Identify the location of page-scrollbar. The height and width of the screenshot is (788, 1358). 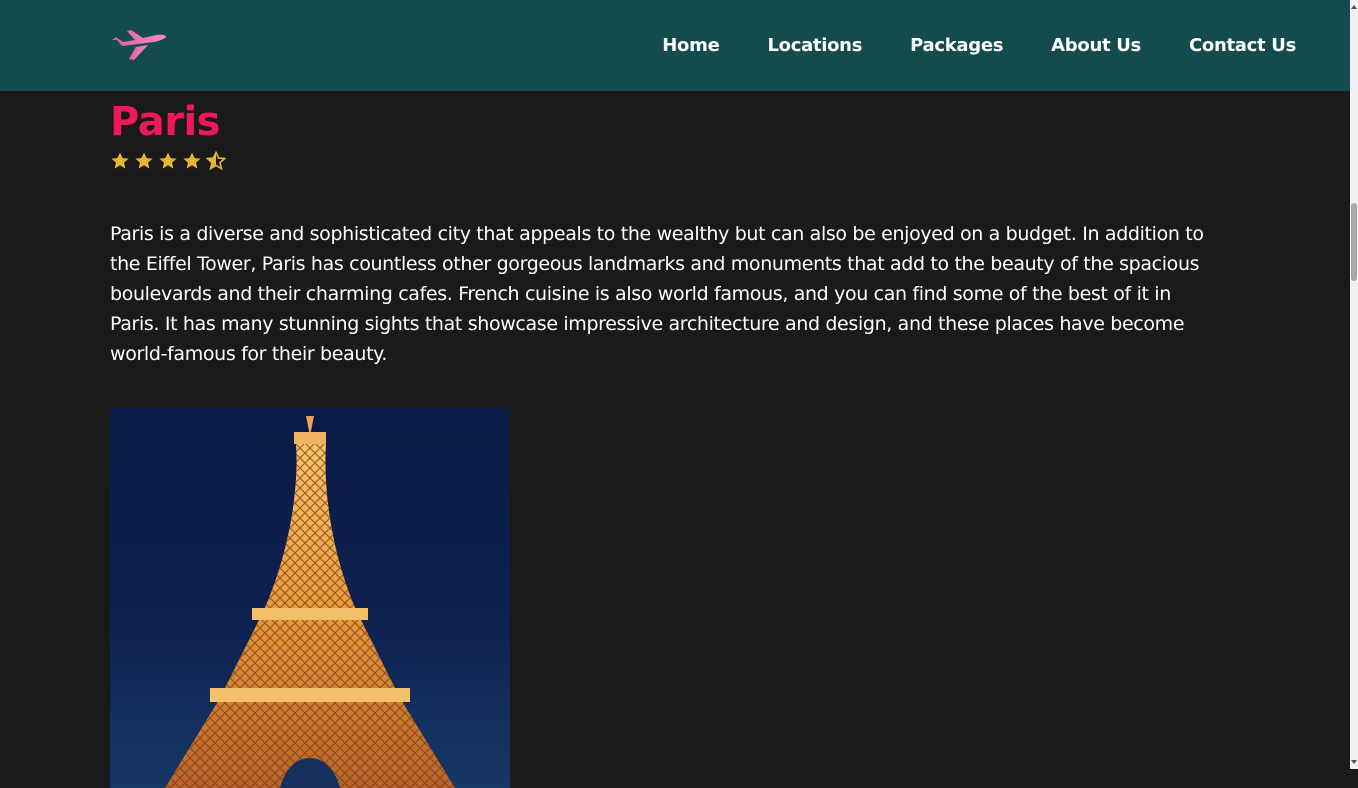
(1354, 384).